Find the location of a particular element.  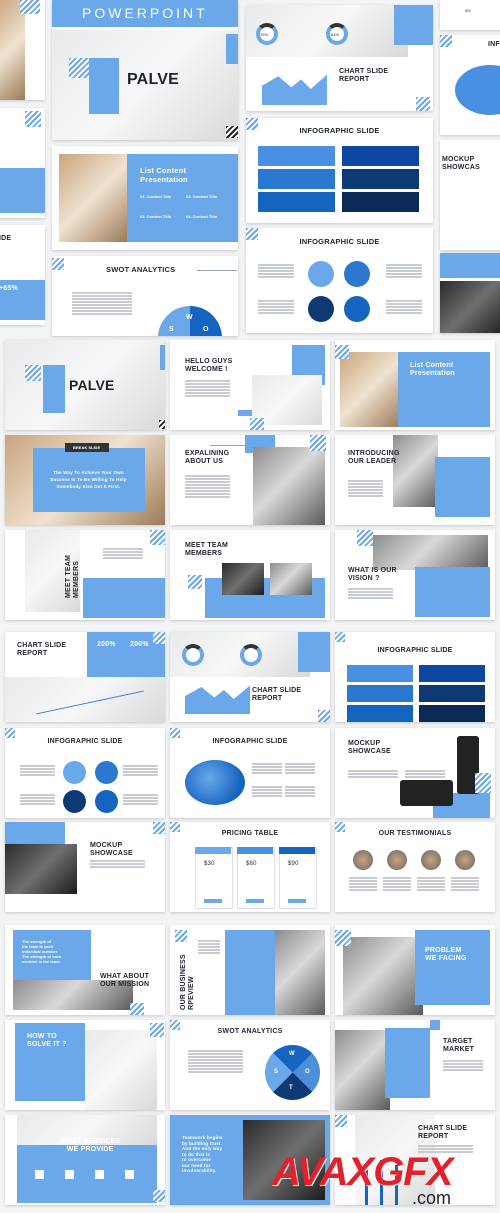

collage-slide-swot: SWOT ANALYTICS W S O is located at coordinates (145, 296).